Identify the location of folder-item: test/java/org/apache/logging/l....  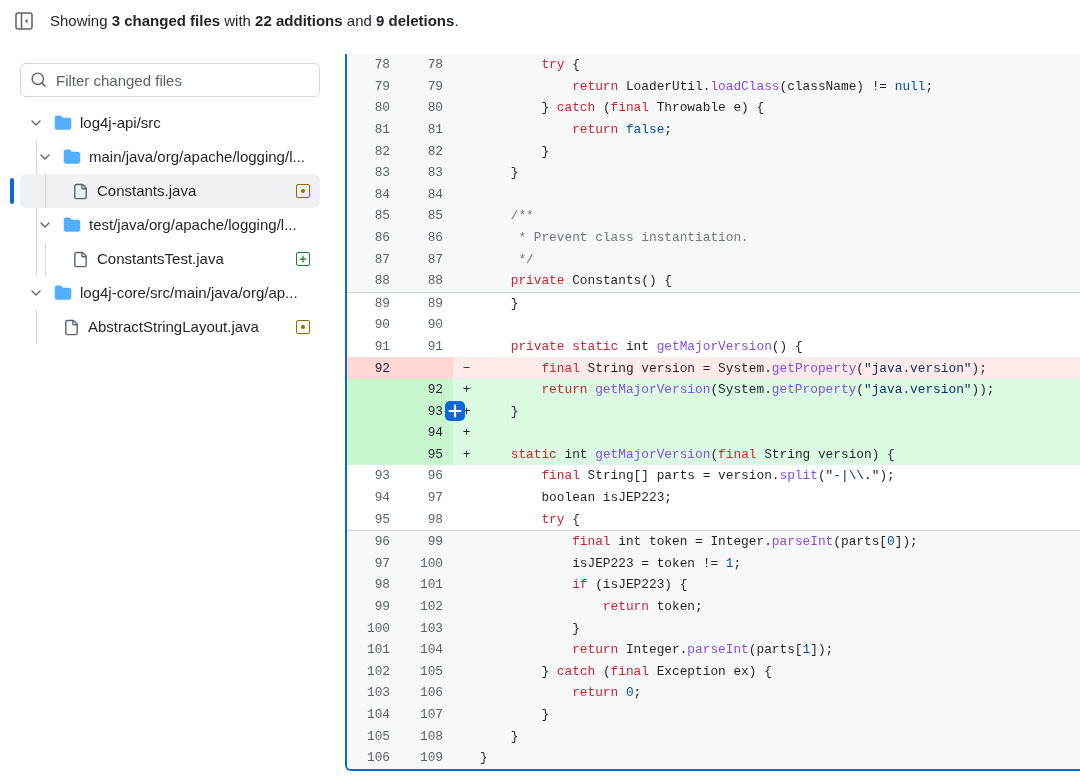
(170, 225).